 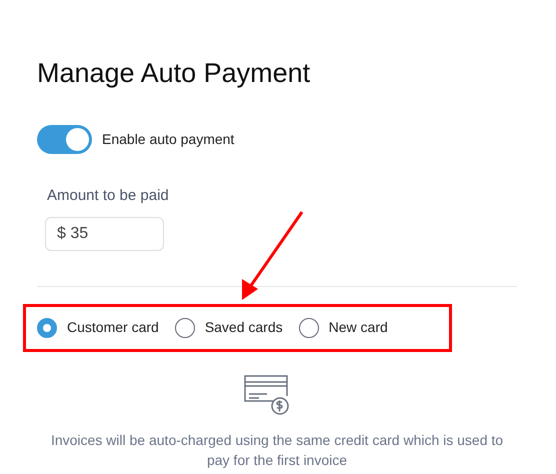 What do you see at coordinates (343, 327) in the screenshot?
I see `radio-option: New card` at bounding box center [343, 327].